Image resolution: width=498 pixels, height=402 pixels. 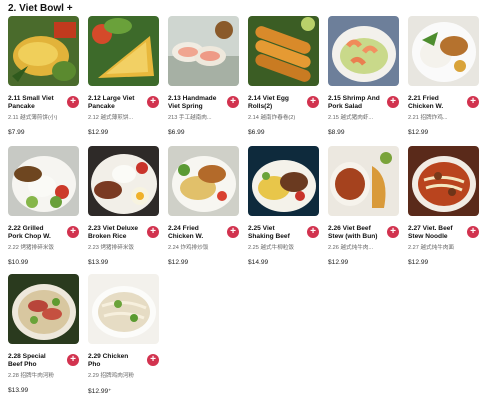 I want to click on item-name: 2.13 Handmade Viet Spring Rolls, so click(x=192, y=102).